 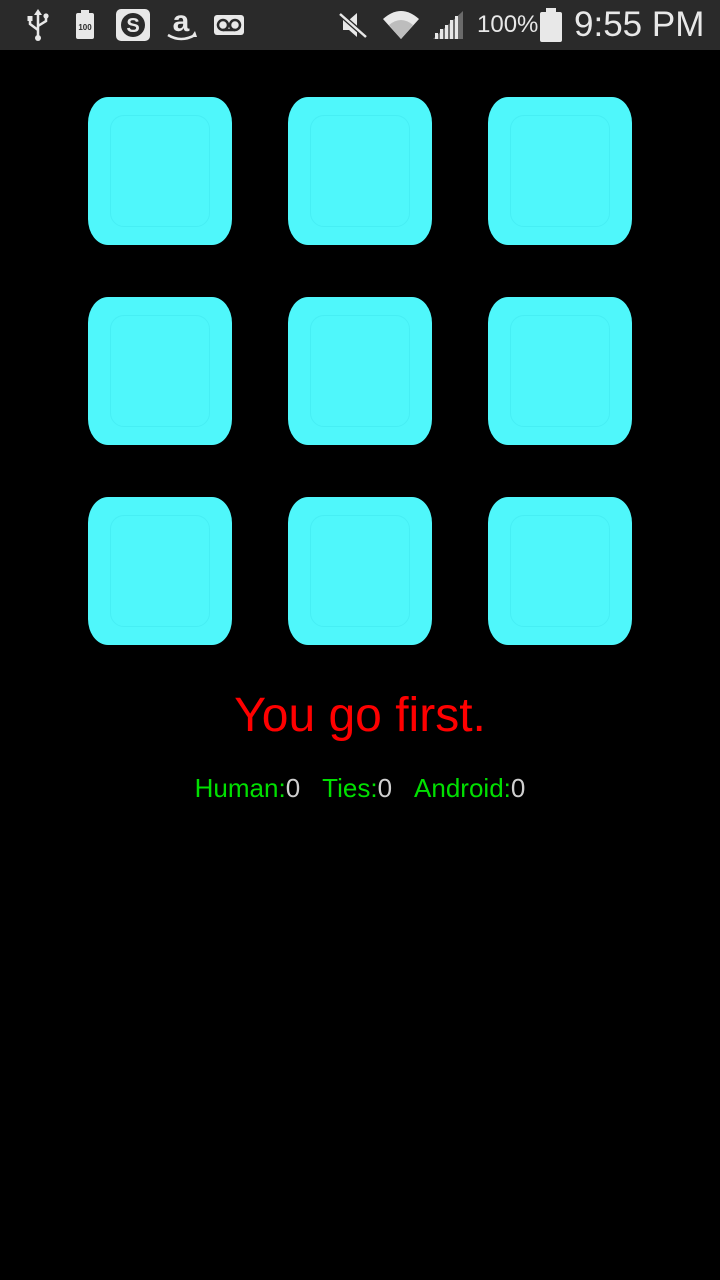 I want to click on mute-icon, so click(x=353, y=25).